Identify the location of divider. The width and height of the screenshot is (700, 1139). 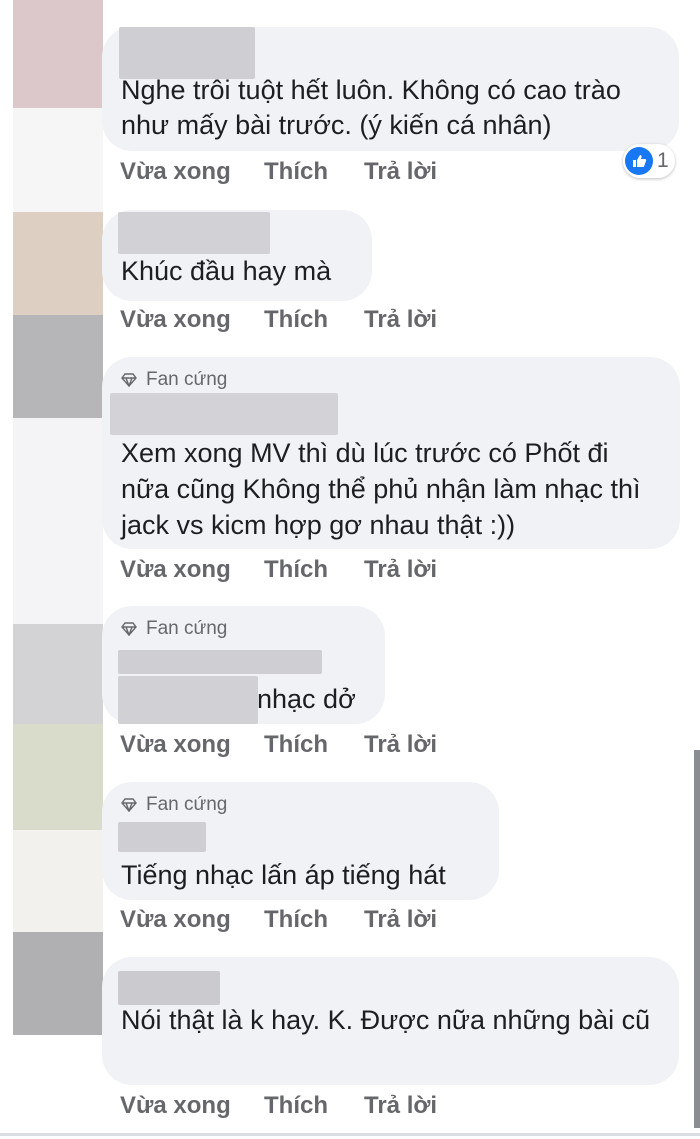
(350, 1134).